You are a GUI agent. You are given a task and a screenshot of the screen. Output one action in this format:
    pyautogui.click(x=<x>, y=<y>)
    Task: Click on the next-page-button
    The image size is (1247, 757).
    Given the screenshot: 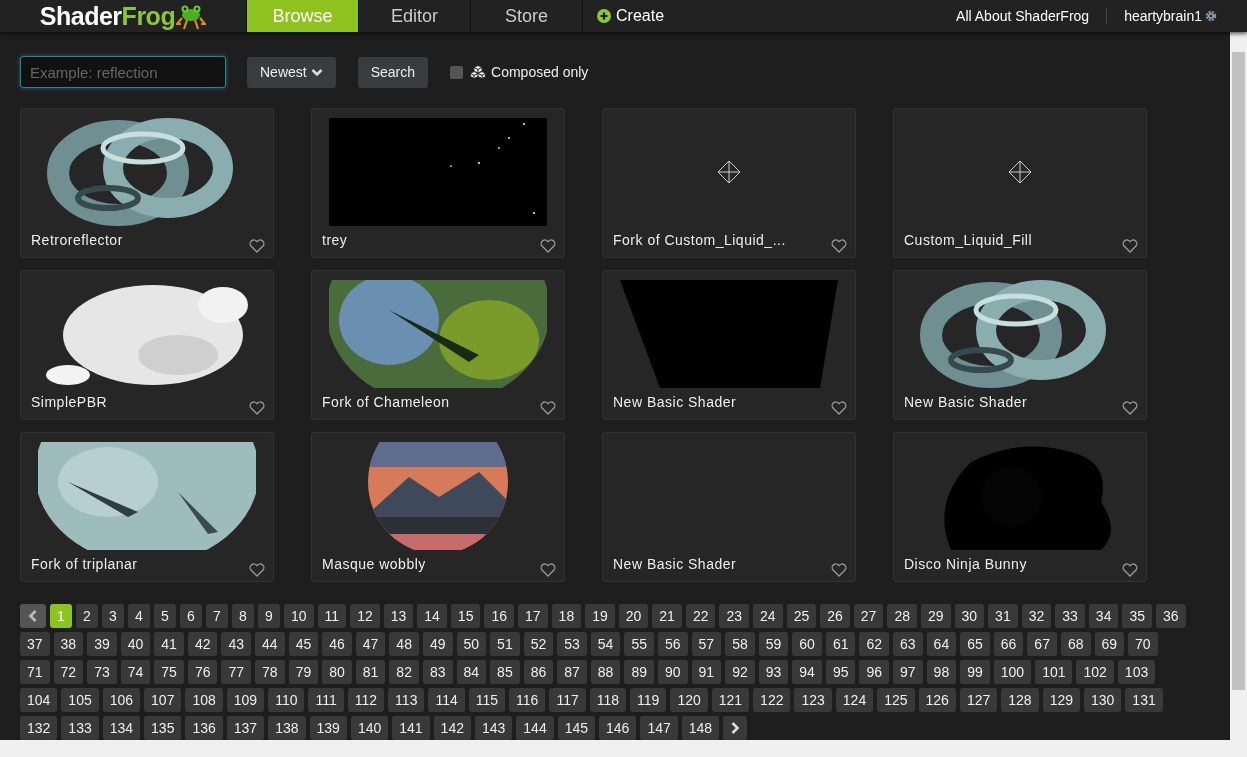 What is the action you would take?
    pyautogui.click(x=735, y=728)
    